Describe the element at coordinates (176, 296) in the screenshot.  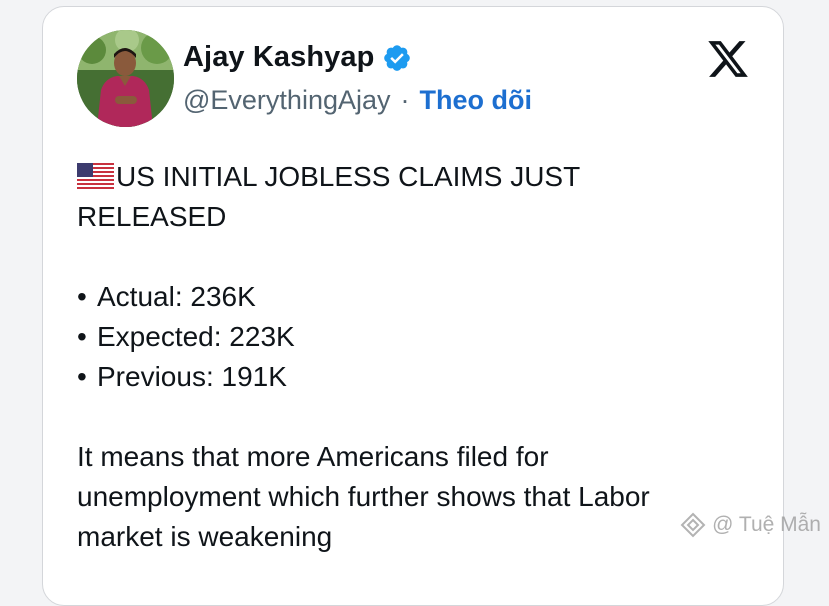
I see `bullet-actual-text: Actual: 236K` at that location.